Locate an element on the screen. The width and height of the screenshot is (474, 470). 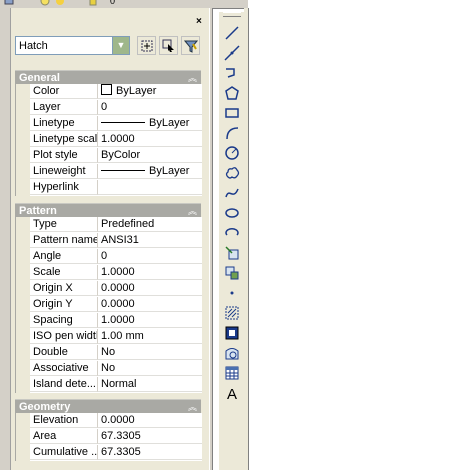
property-row: Area 67.3305 is located at coordinates (109, 437).